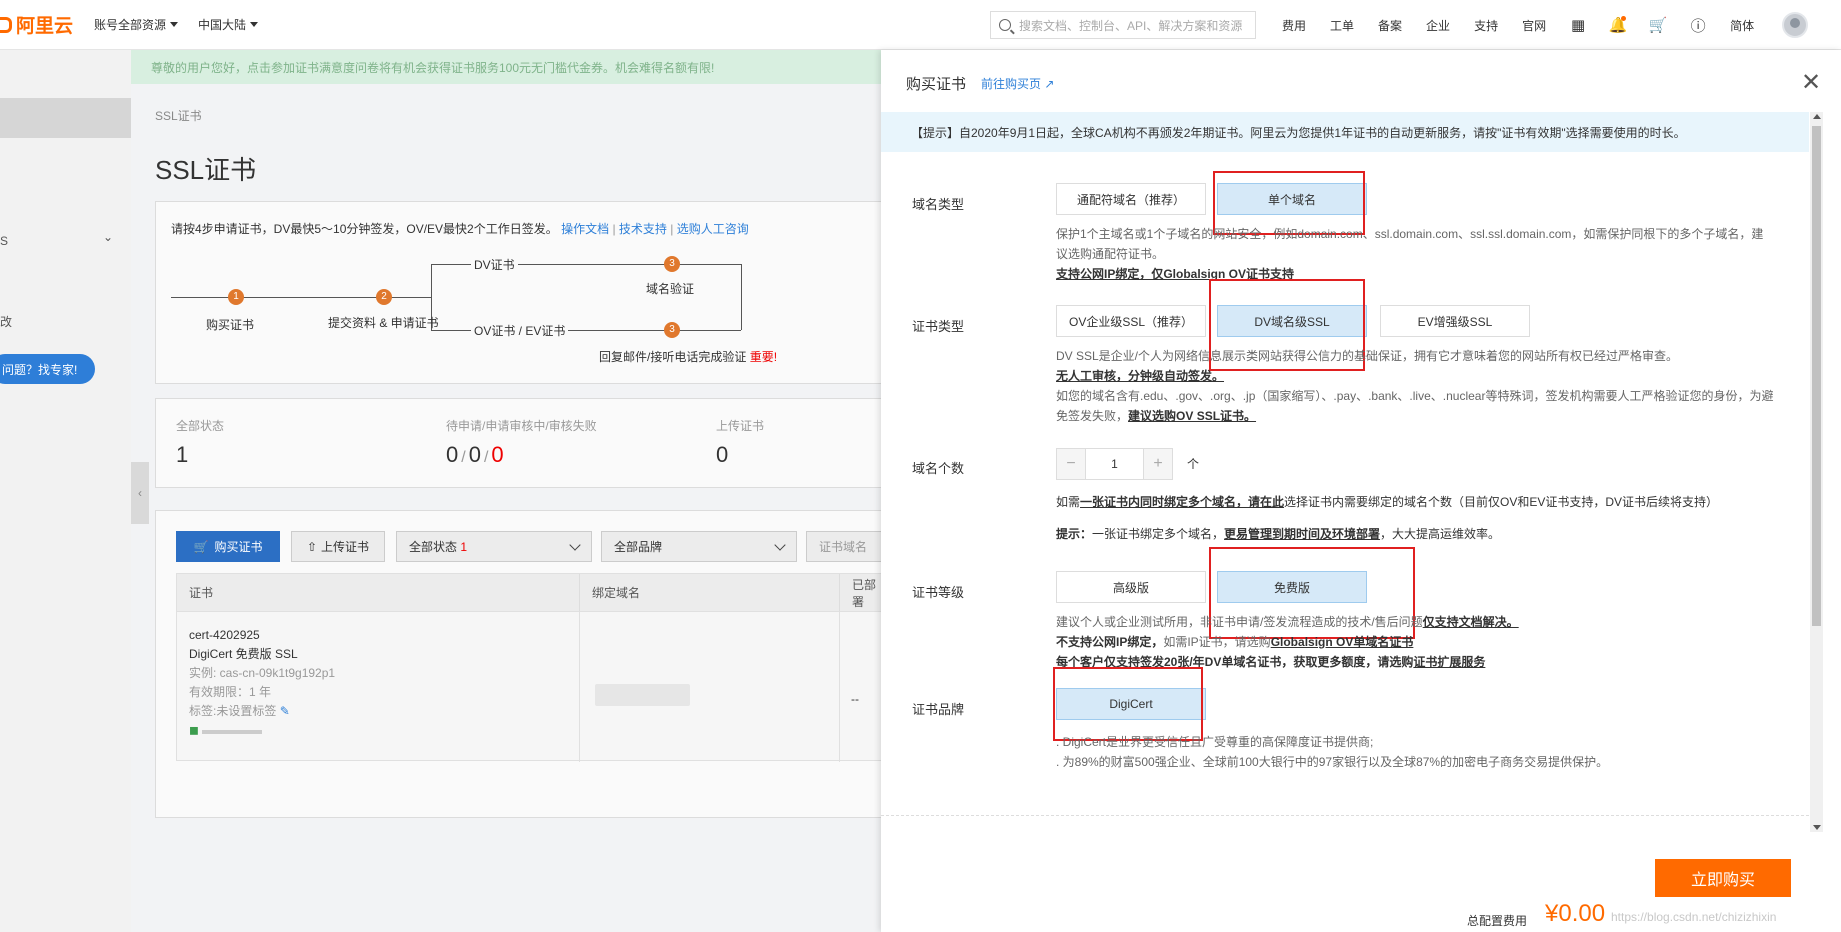  What do you see at coordinates (65, 118) in the screenshot?
I see `sidebar-active-item` at bounding box center [65, 118].